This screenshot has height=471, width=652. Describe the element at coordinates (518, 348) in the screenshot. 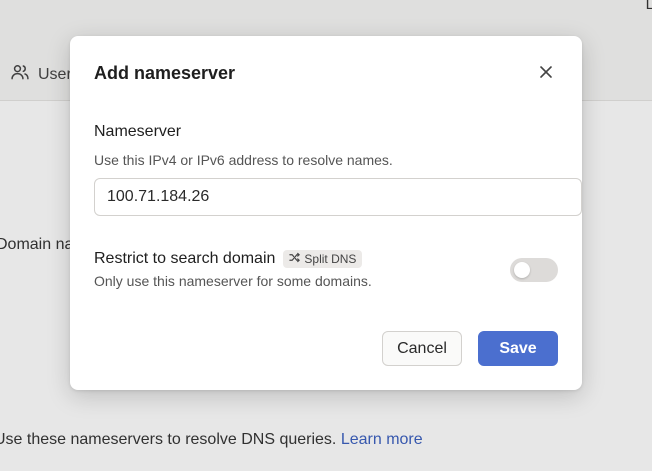

I see `save-button: Save` at that location.